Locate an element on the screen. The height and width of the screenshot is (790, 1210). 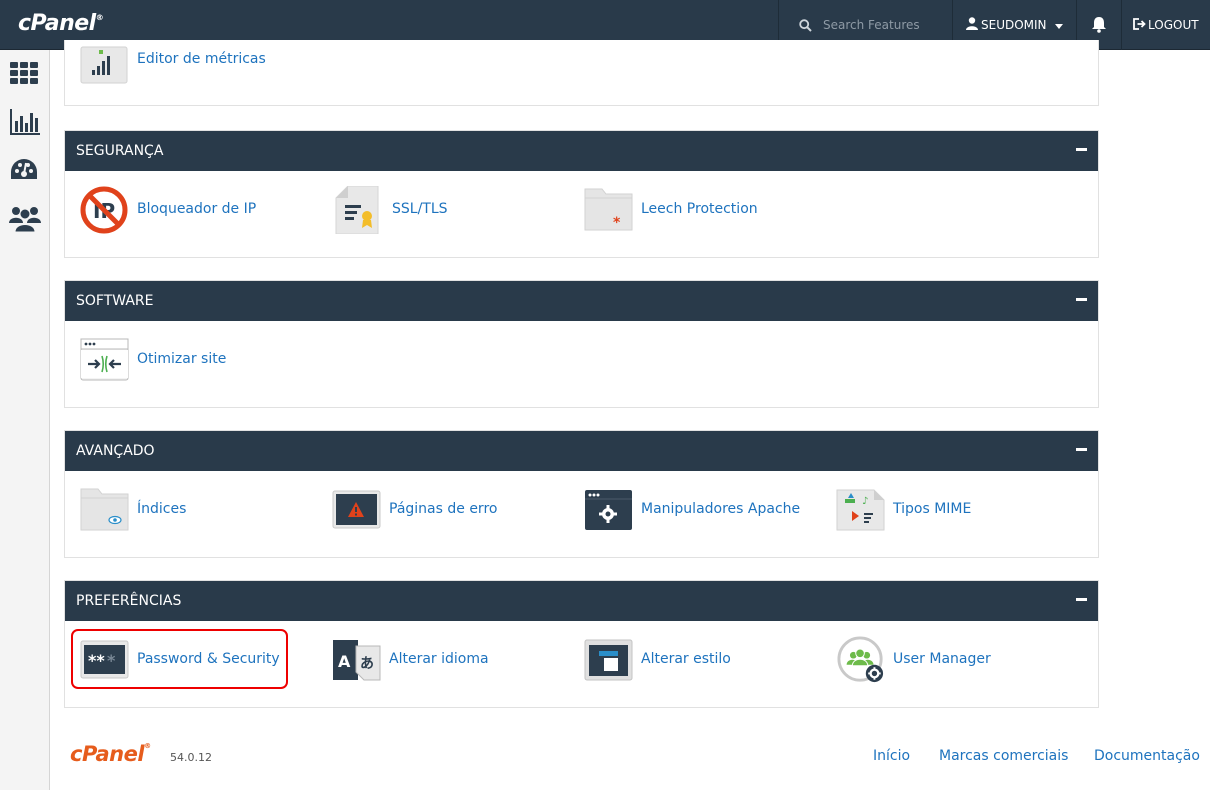
sidebar-item-stats is located at coordinates (25, 123).